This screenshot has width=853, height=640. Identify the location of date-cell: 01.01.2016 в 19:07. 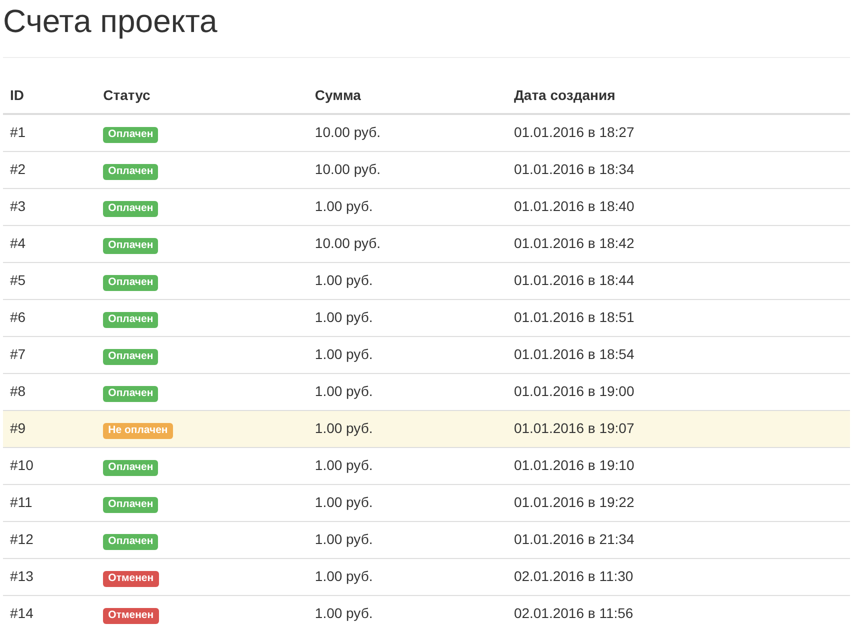
(678, 428).